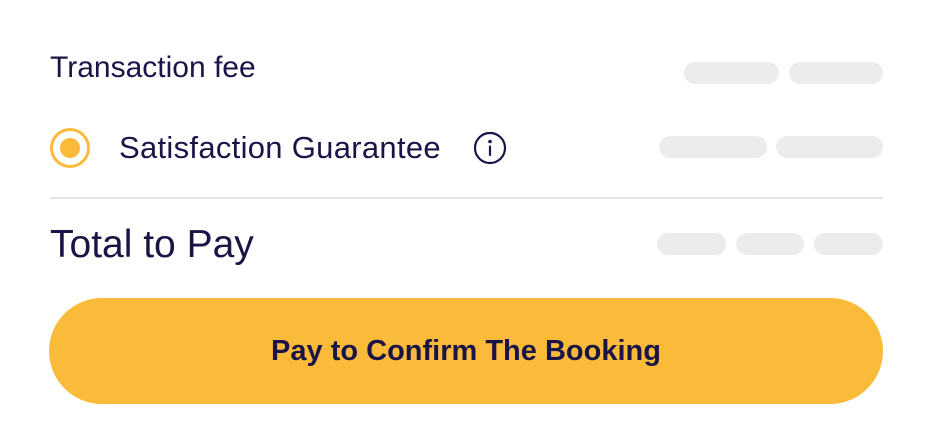  Describe the element at coordinates (280, 147) in the screenshot. I see `satisfaction-guarantee-label: Satisfaction Guarantee` at that location.